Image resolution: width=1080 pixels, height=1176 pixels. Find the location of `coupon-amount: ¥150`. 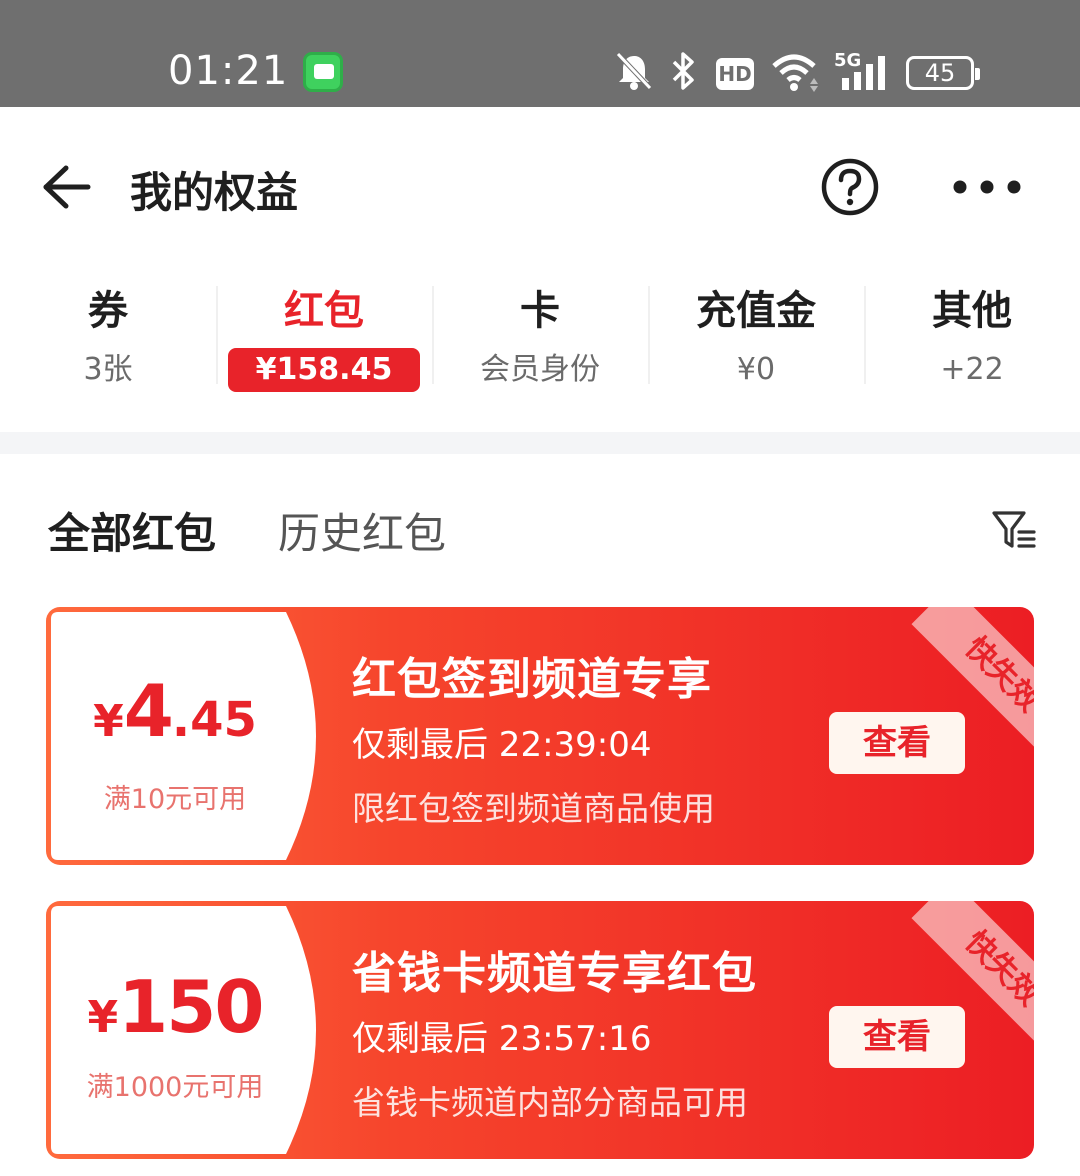

coupon-amount: ¥150 is located at coordinates (176, 1007).